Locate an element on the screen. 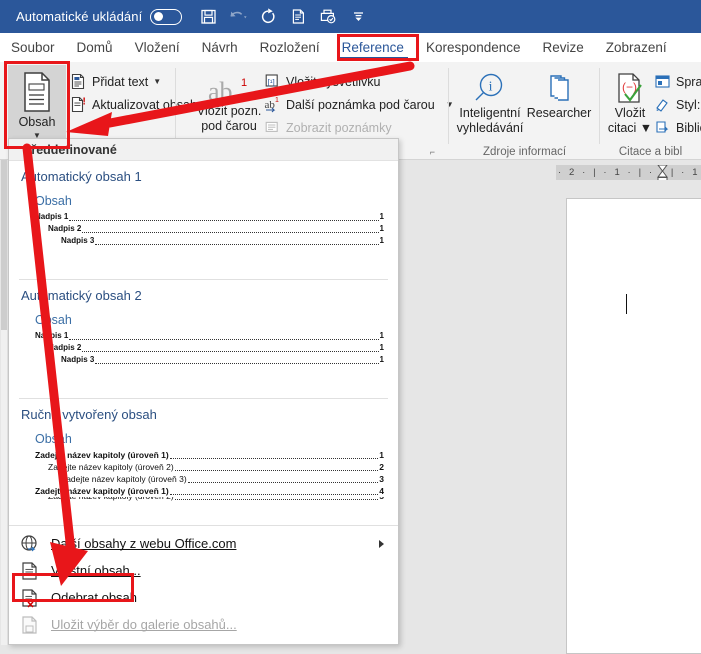 The image size is (701, 654). vlozit-citaci-label-1: Vložit is located at coordinates (630, 113).